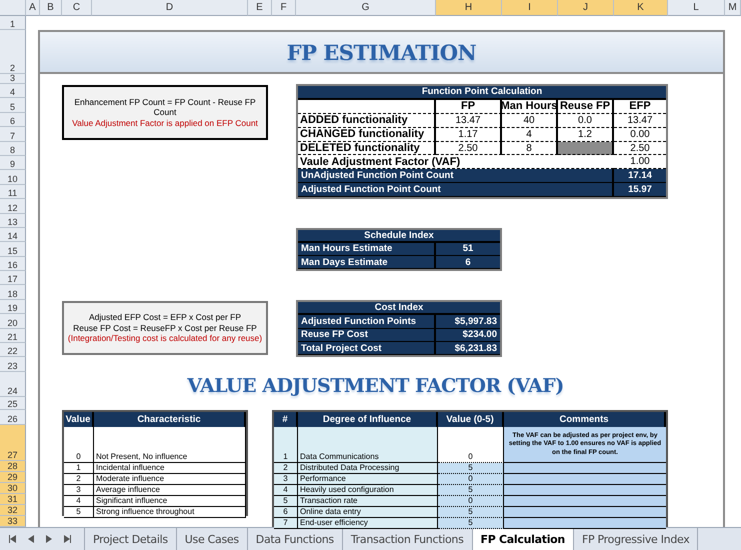 The image size is (741, 550). I want to click on table-cell: 4, so click(530, 135).